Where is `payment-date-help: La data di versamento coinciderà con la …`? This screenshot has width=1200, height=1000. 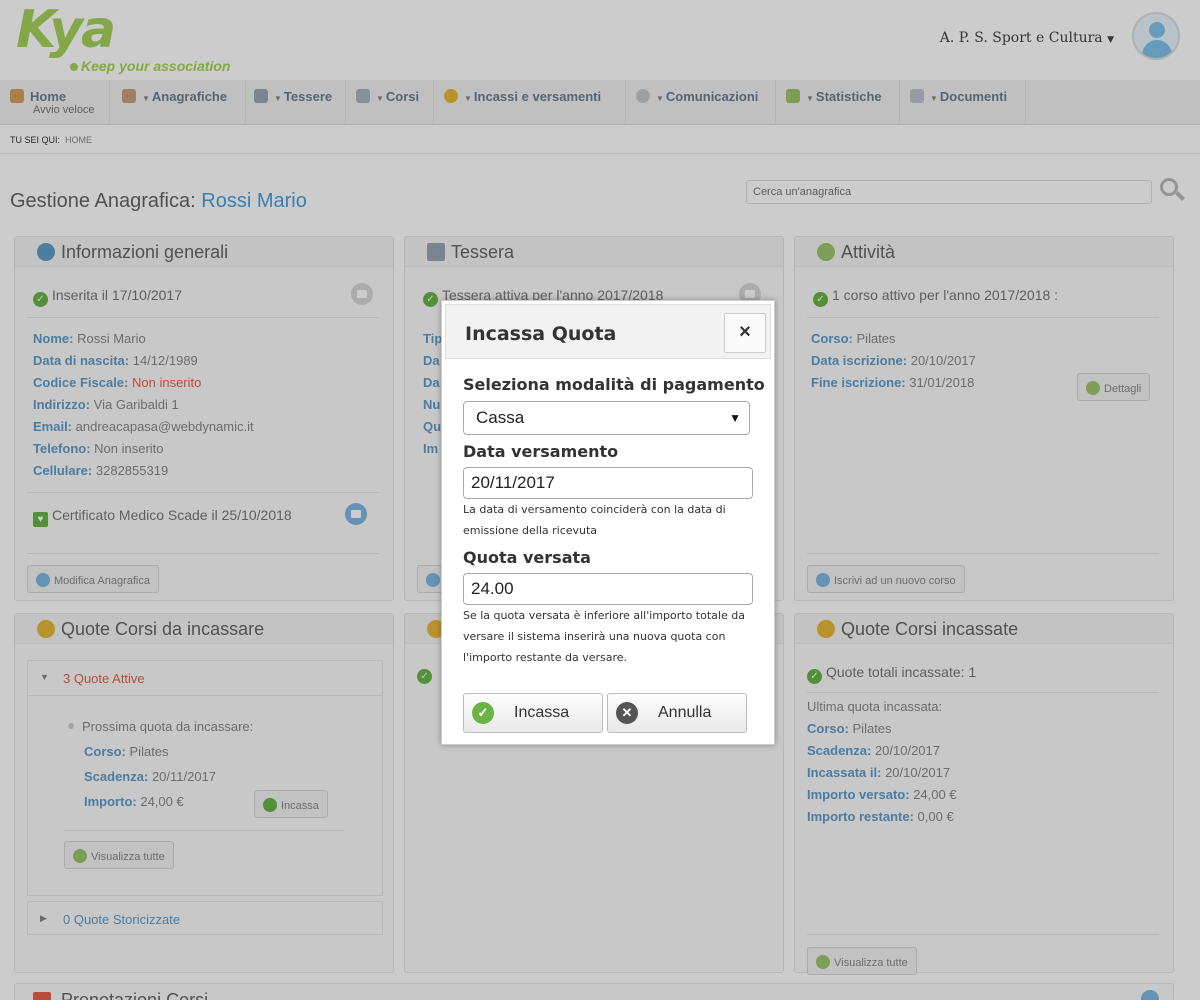
payment-date-help: La data di versamento coinciderà con la … is located at coordinates (594, 520).